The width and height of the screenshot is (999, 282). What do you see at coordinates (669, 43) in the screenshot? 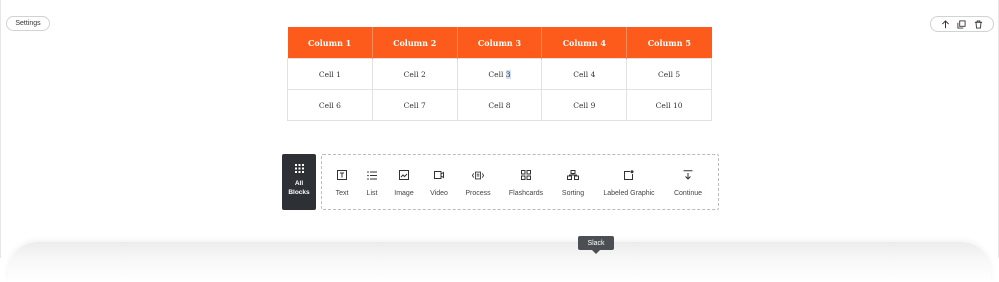
I see `column-header: Column 5` at bounding box center [669, 43].